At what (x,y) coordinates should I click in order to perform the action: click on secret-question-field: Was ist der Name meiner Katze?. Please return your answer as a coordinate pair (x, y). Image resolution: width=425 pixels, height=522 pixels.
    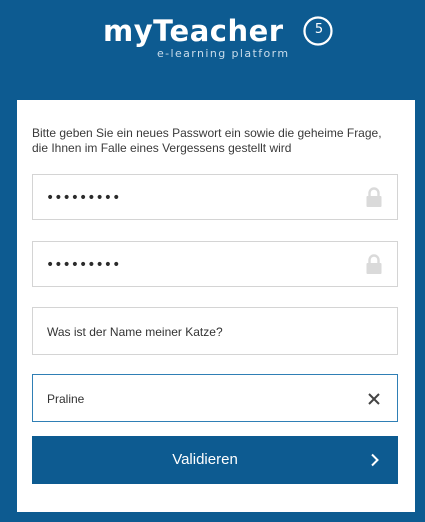
    Looking at the image, I should click on (215, 331).